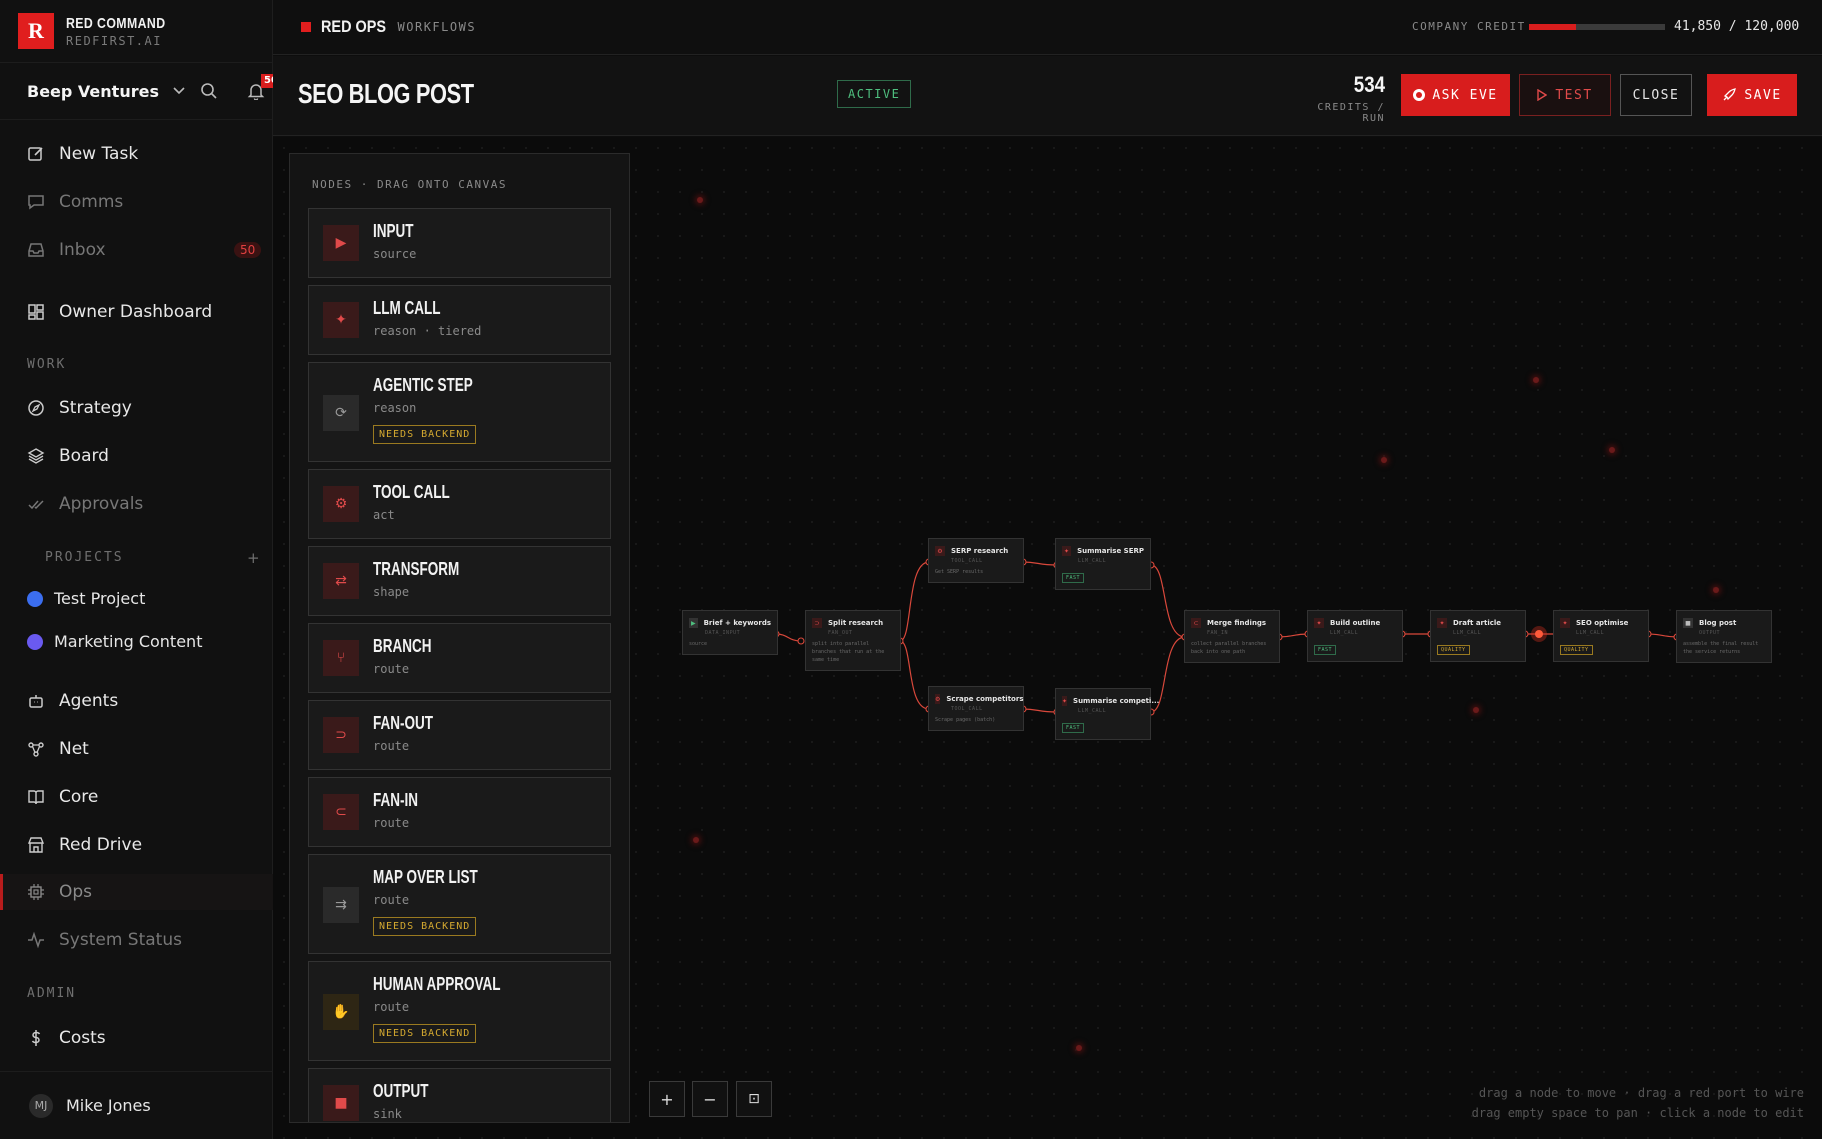 The width and height of the screenshot is (1822, 1139). I want to click on ask-eve-button: ASK EVE, so click(1455, 95).